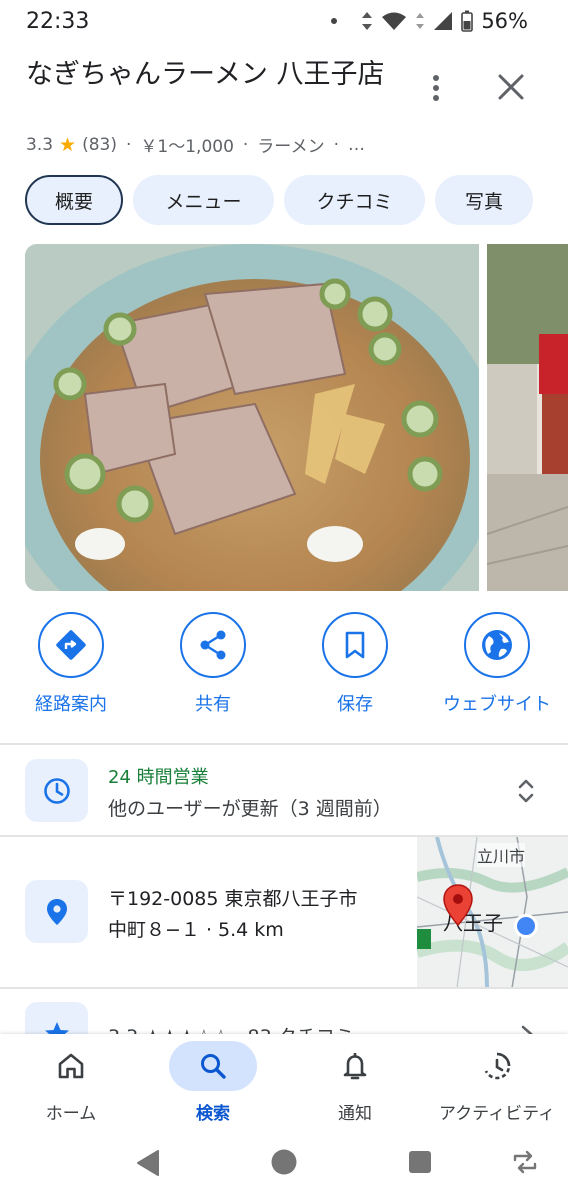  I want to click on wifi-icon, so click(394, 21).